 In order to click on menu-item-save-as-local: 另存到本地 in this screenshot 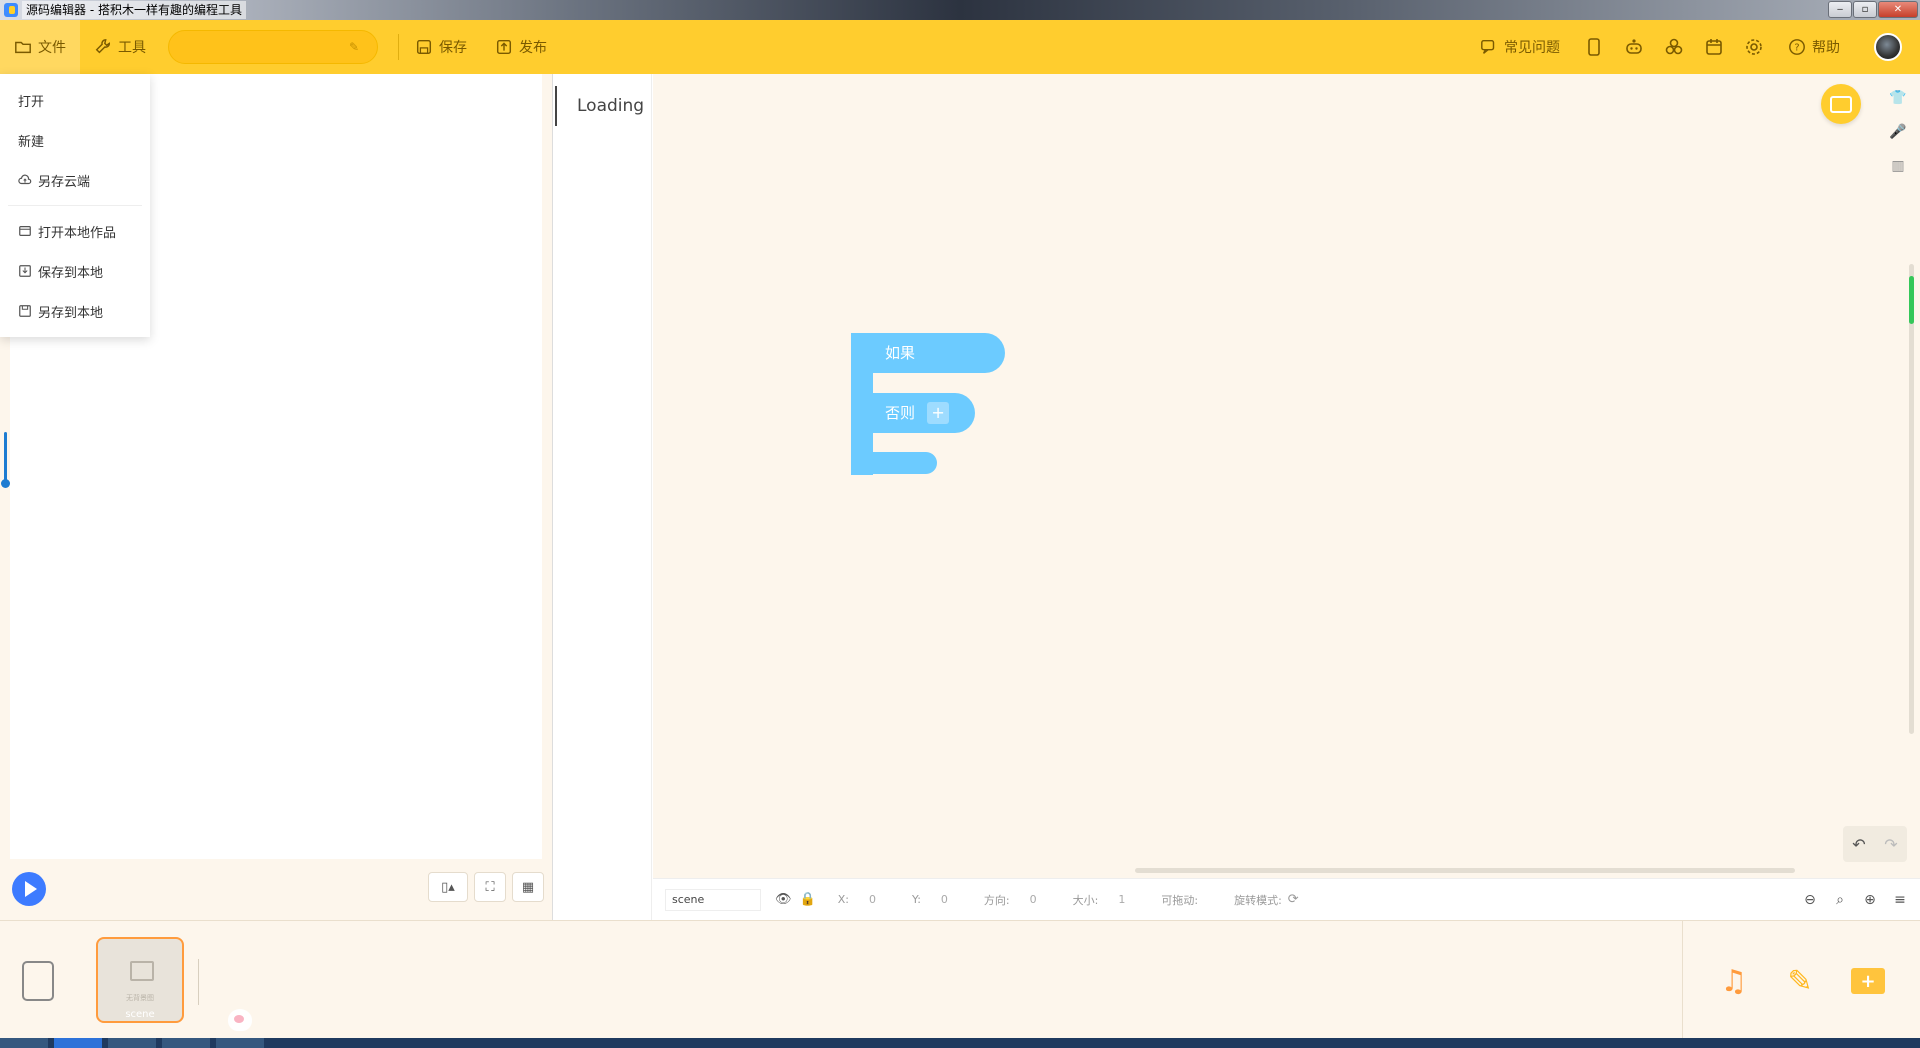, I will do `click(75, 311)`.